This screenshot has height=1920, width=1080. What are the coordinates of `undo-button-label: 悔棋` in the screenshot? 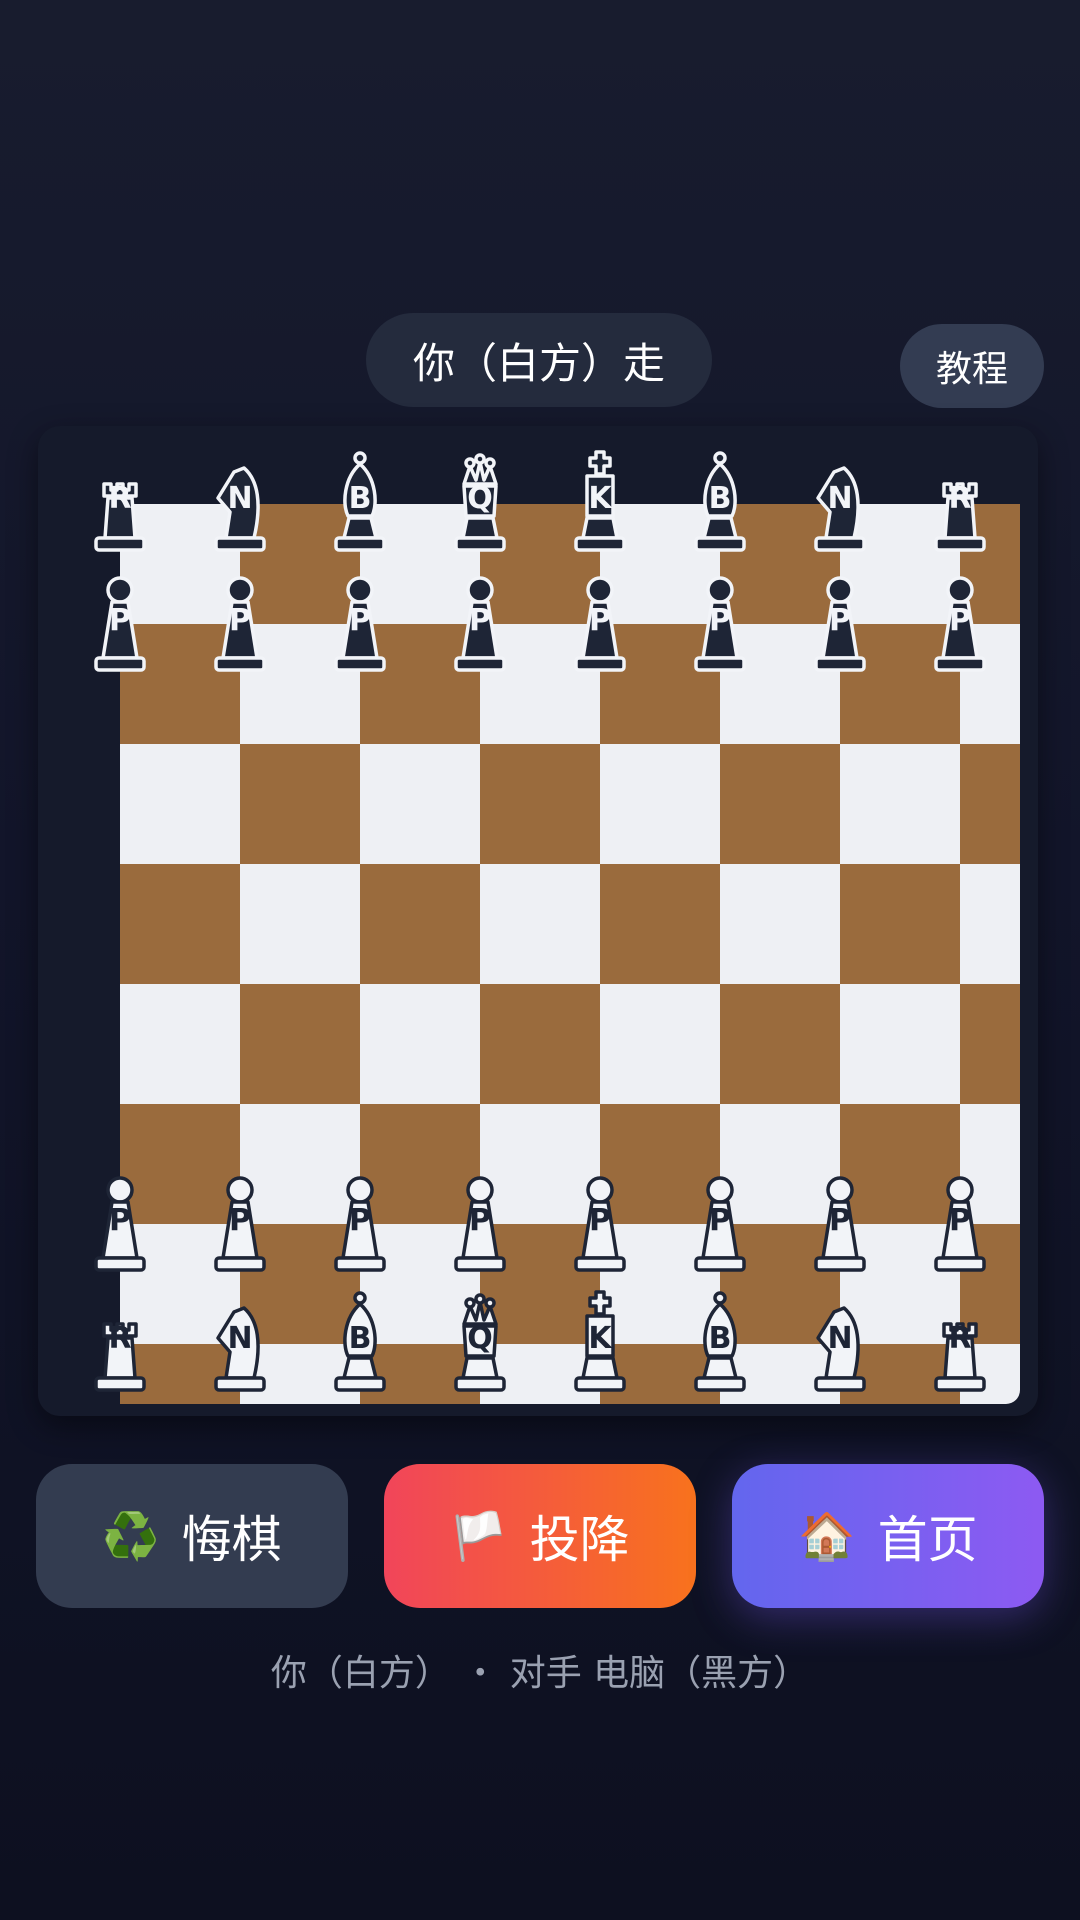 It's located at (231, 1540).